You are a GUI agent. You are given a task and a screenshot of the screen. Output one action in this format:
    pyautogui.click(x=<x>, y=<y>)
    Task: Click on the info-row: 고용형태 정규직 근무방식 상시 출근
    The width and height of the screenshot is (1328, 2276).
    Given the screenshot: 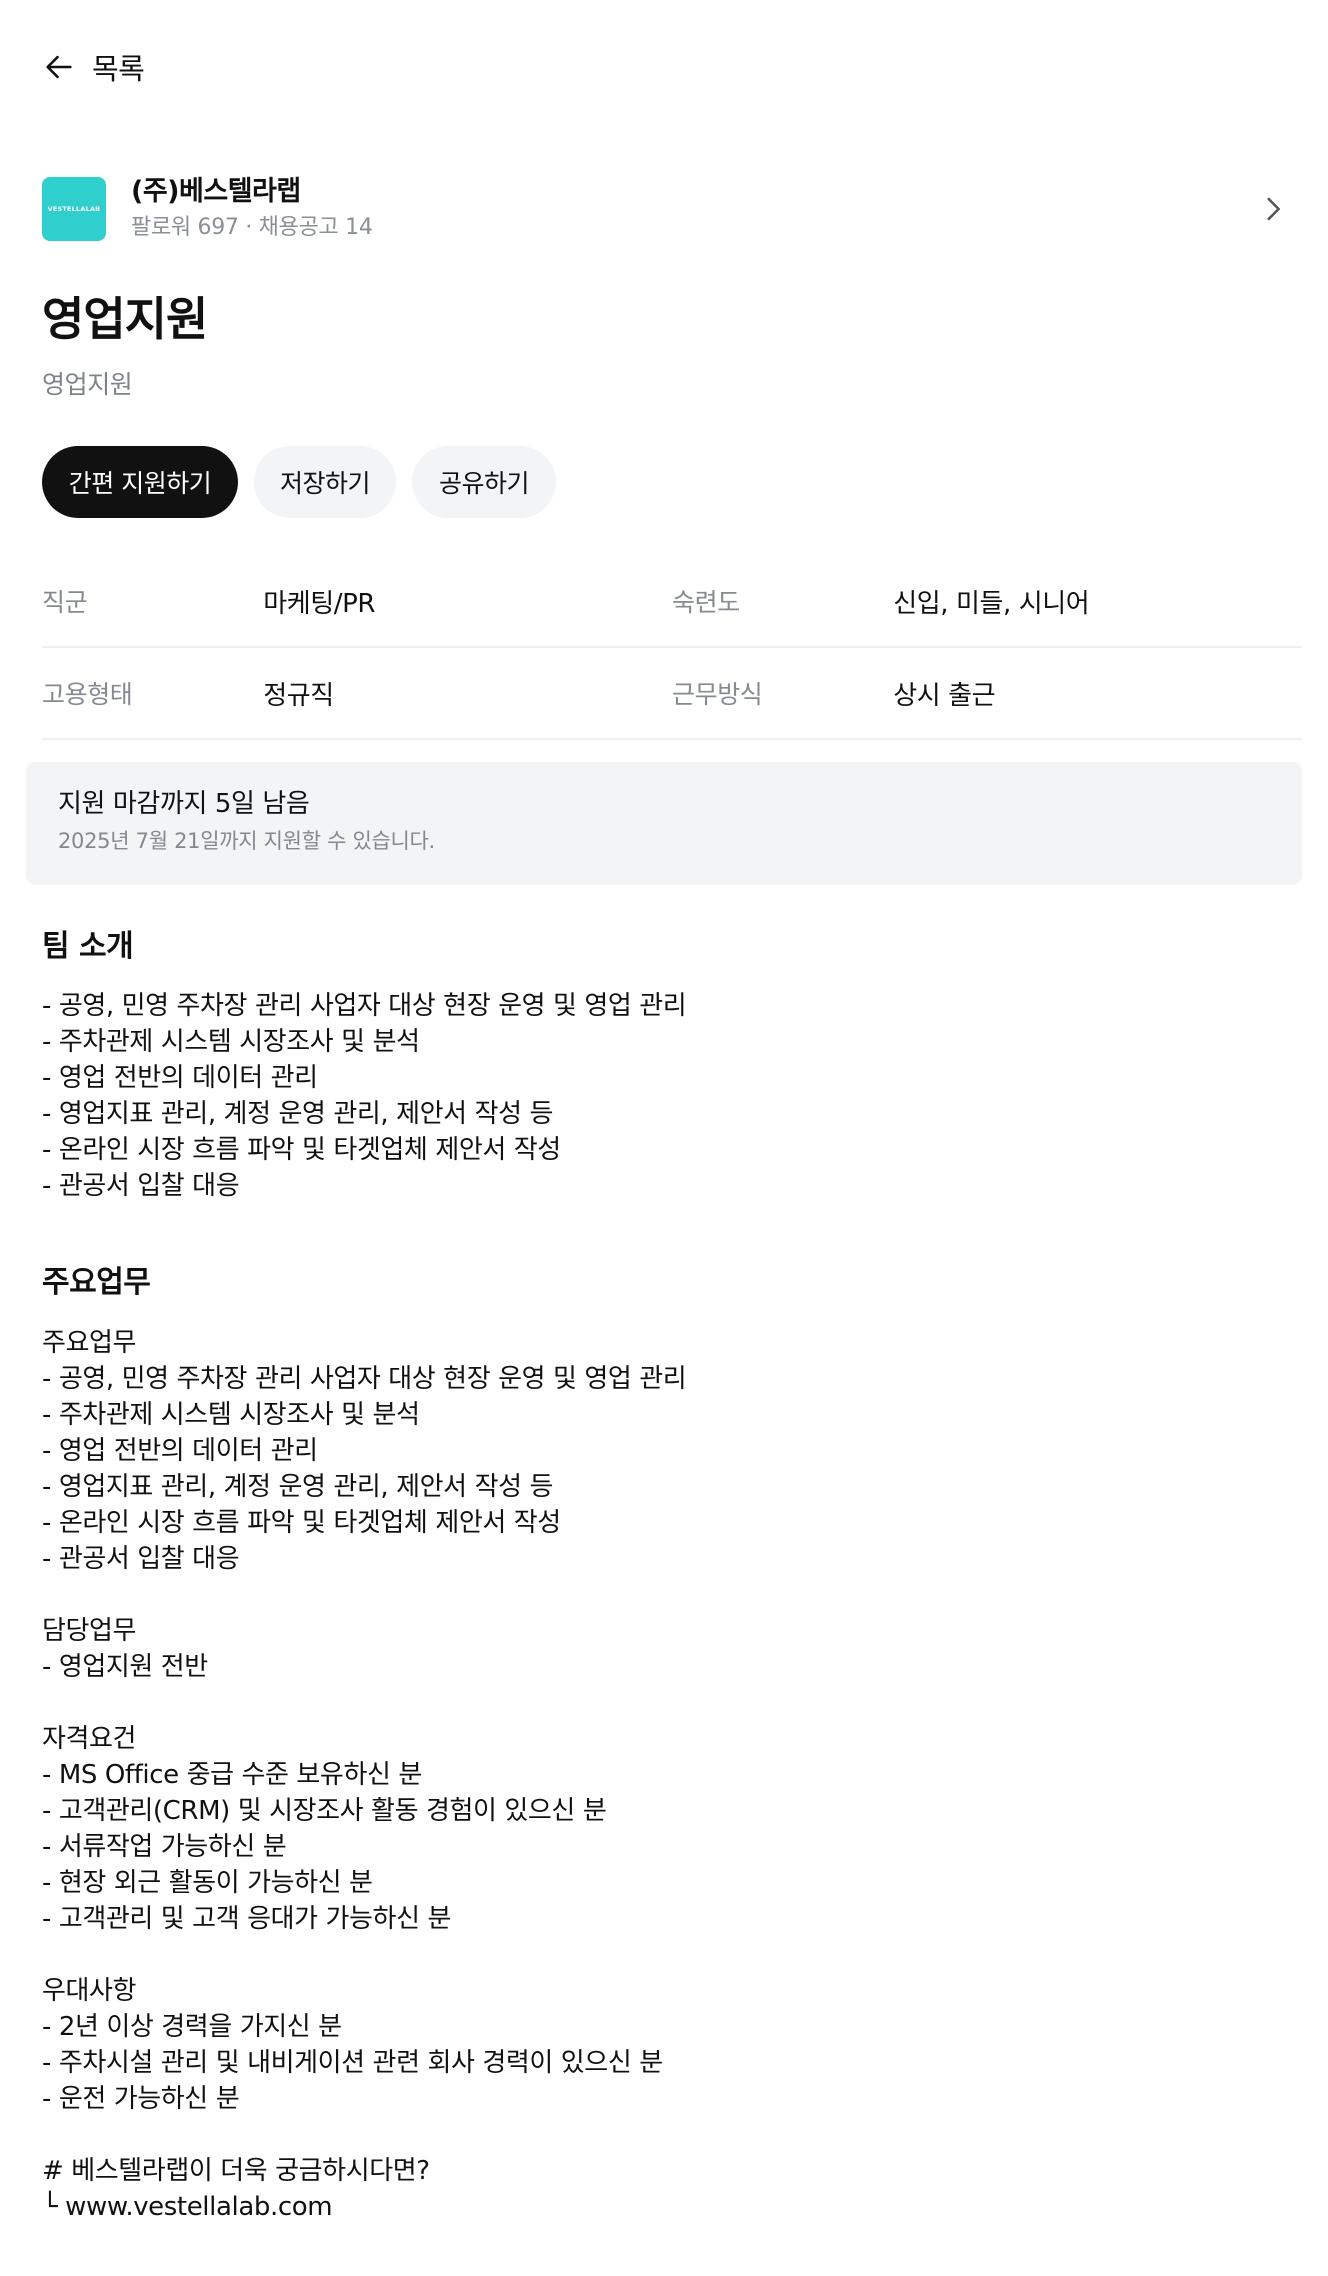 What is the action you would take?
    pyautogui.click(x=672, y=694)
    